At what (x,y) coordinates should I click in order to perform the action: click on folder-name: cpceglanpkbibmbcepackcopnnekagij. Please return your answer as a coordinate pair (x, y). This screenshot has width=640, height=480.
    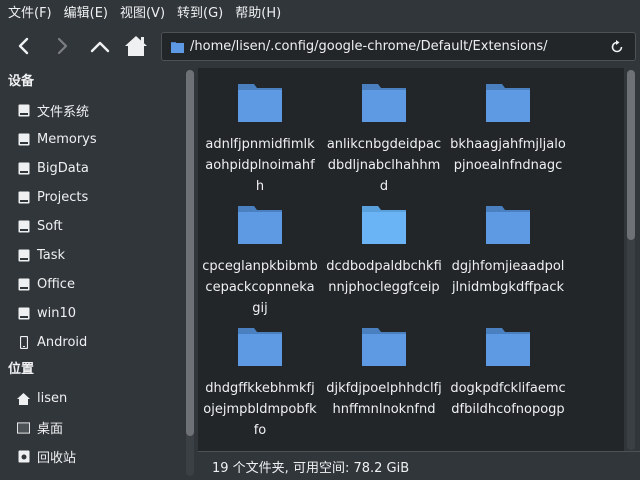
    Looking at the image, I should click on (260, 287).